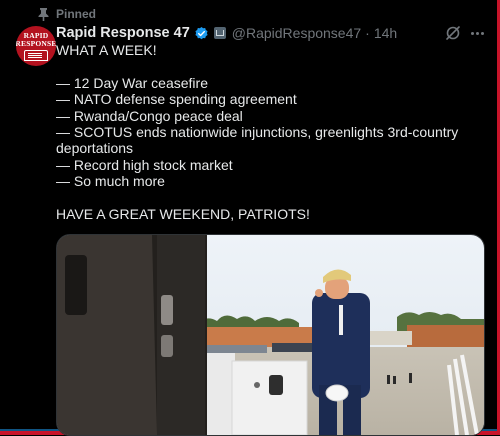 This screenshot has height=436, width=500. What do you see at coordinates (183, 214) in the screenshot?
I see `tweet-text-line: HAVE A GREAT WEEKEND, PATRIOTS!` at bounding box center [183, 214].